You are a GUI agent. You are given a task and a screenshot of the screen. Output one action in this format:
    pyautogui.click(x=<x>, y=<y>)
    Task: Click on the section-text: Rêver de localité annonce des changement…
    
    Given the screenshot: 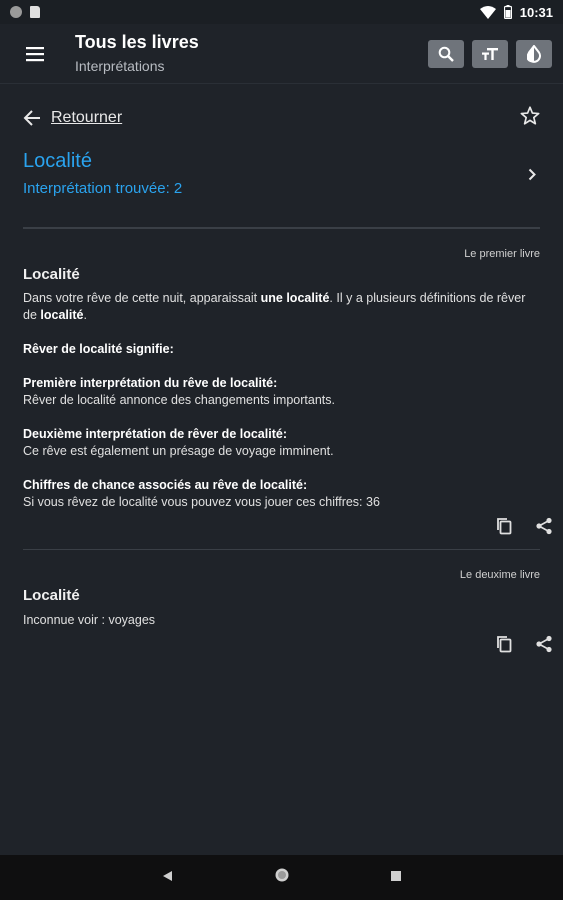 What is the action you would take?
    pyautogui.click(x=179, y=400)
    